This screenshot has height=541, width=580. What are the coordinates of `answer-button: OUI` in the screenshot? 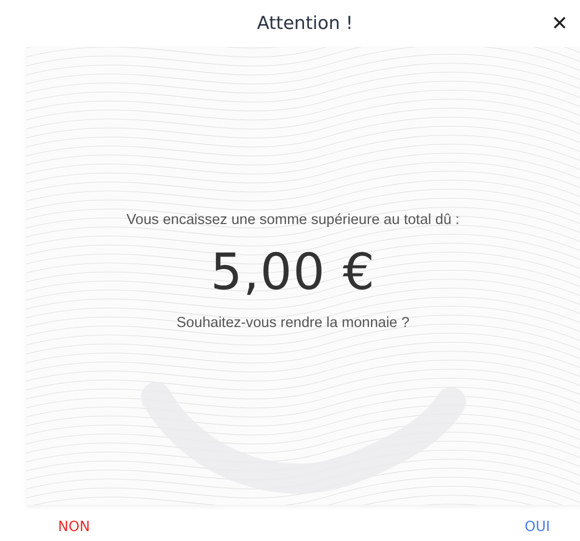 It's located at (537, 527).